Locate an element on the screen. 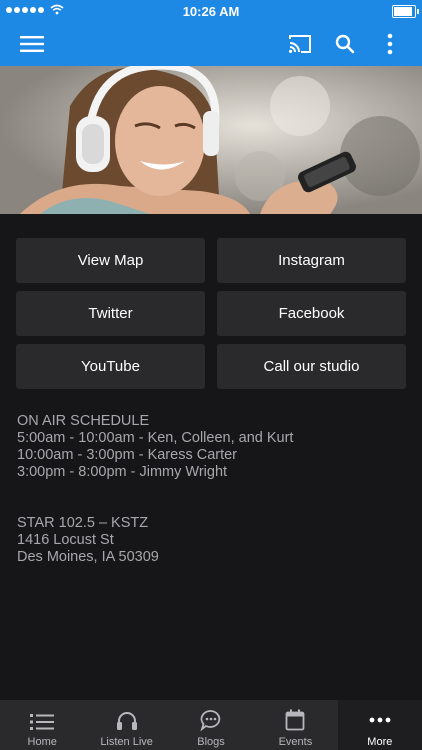 The width and height of the screenshot is (422, 750). tab-listen-live: Listen Live is located at coordinates (126, 725).